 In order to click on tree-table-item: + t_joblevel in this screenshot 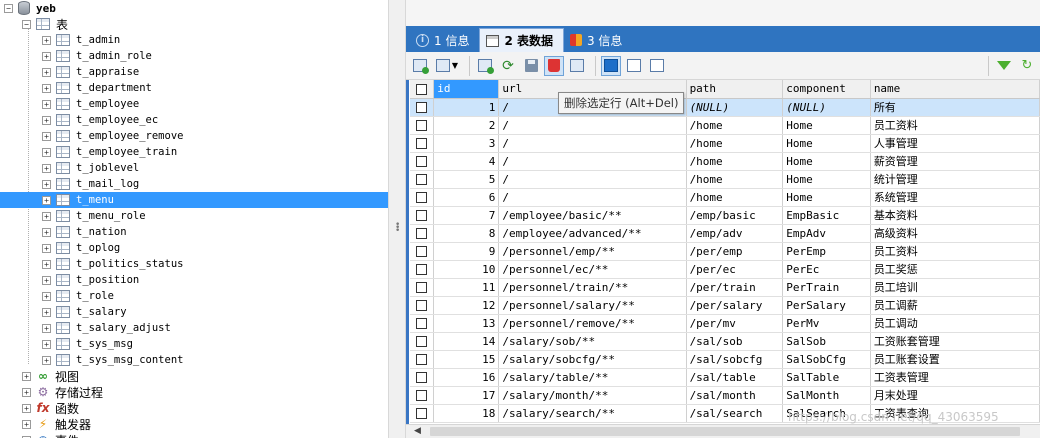, I will do `click(90, 168)`.